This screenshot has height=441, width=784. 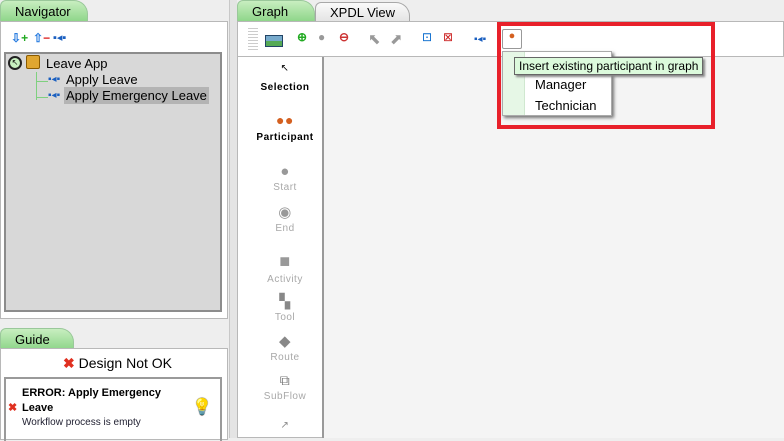 What do you see at coordinates (377, 39) in the screenshot?
I see `undo-icon: ⬉` at bounding box center [377, 39].